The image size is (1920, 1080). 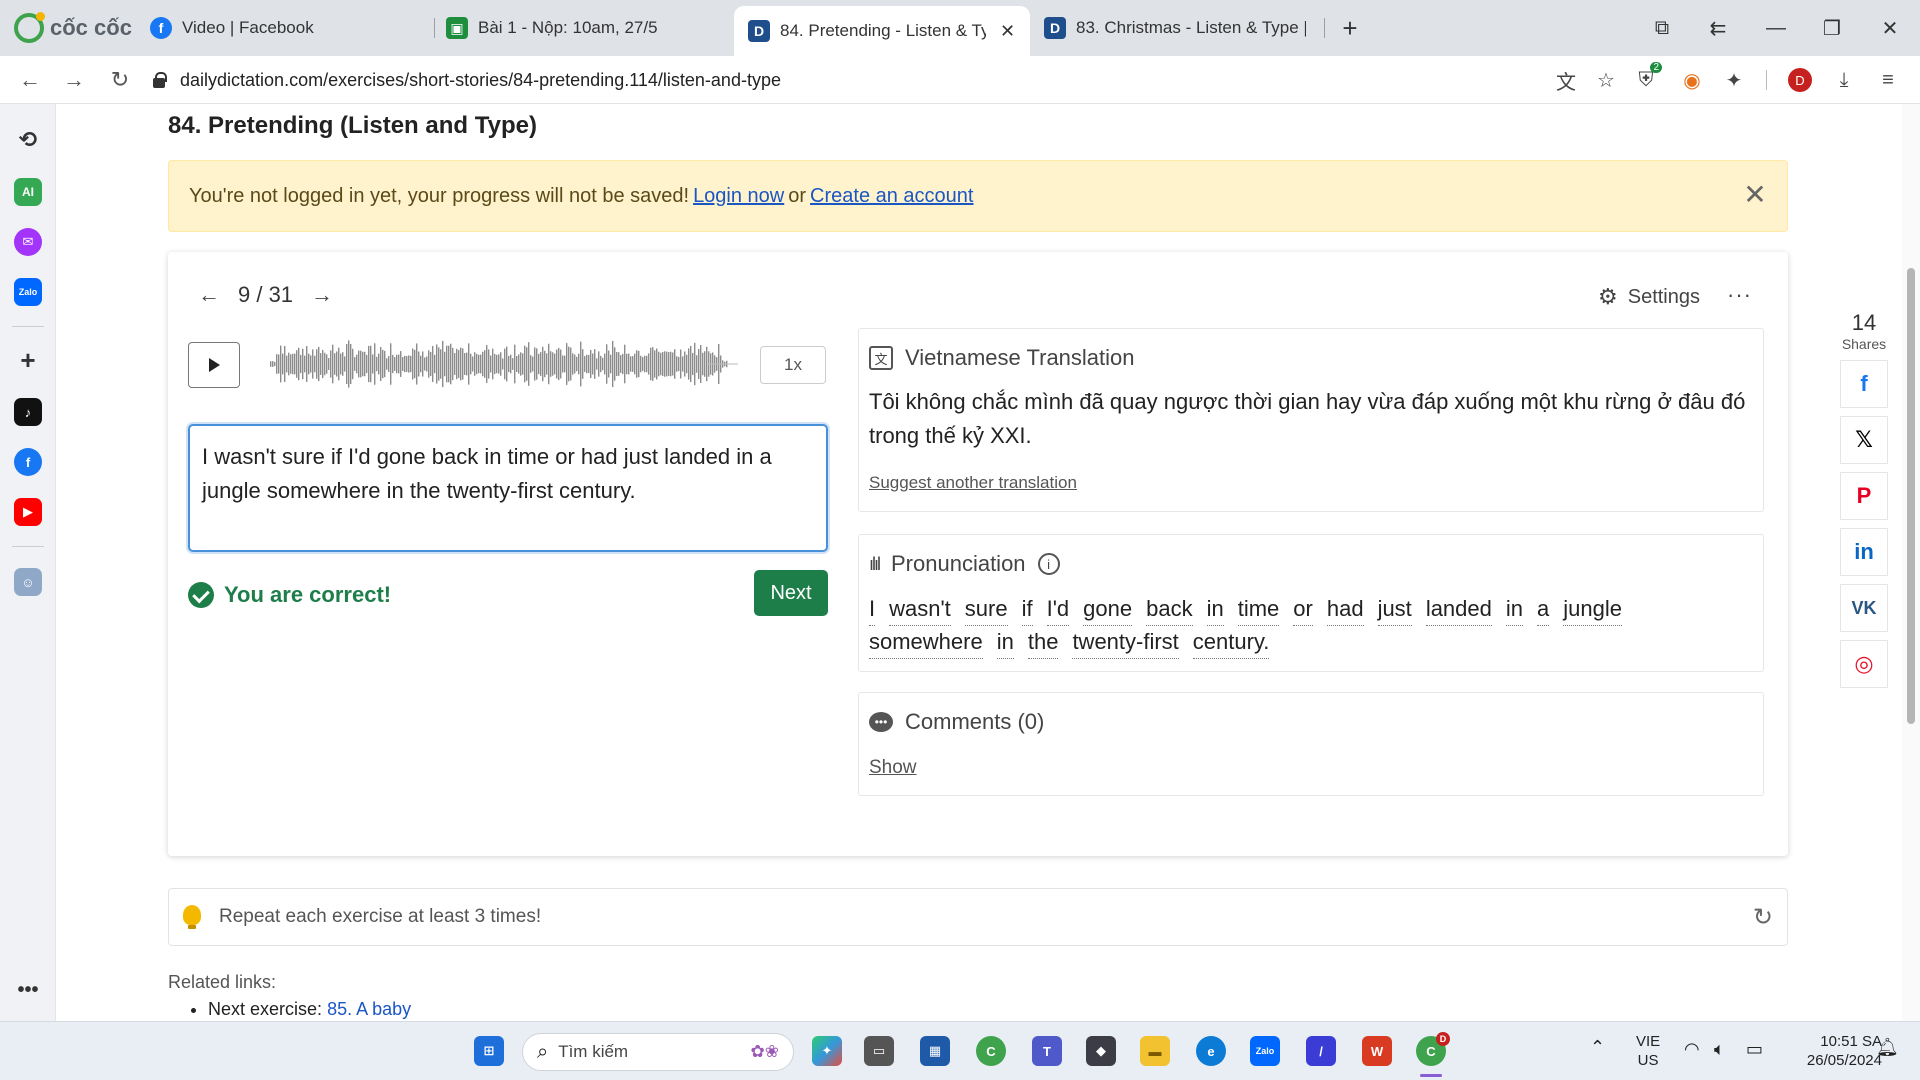 What do you see at coordinates (1543, 609) in the screenshot?
I see `pronunciation-word: a` at bounding box center [1543, 609].